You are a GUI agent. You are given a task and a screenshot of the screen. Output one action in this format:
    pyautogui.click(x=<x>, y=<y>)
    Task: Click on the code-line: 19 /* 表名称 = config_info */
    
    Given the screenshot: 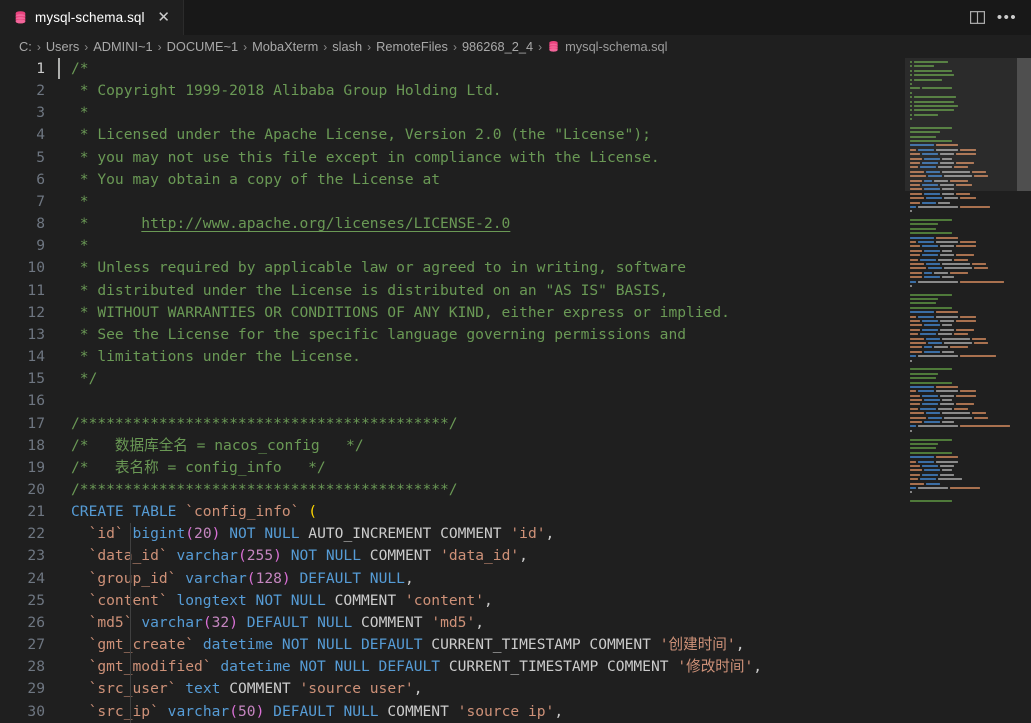 What is the action you would take?
    pyautogui.click(x=515, y=468)
    